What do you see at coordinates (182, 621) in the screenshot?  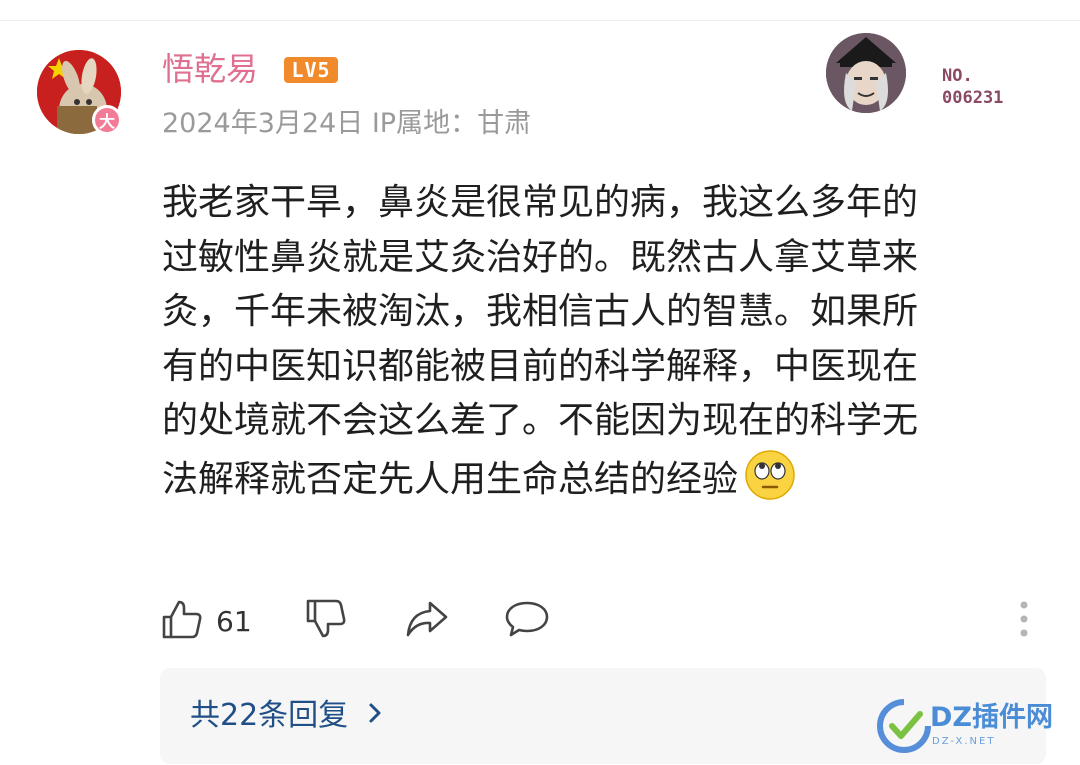 I see `thumbs-up-icon` at bounding box center [182, 621].